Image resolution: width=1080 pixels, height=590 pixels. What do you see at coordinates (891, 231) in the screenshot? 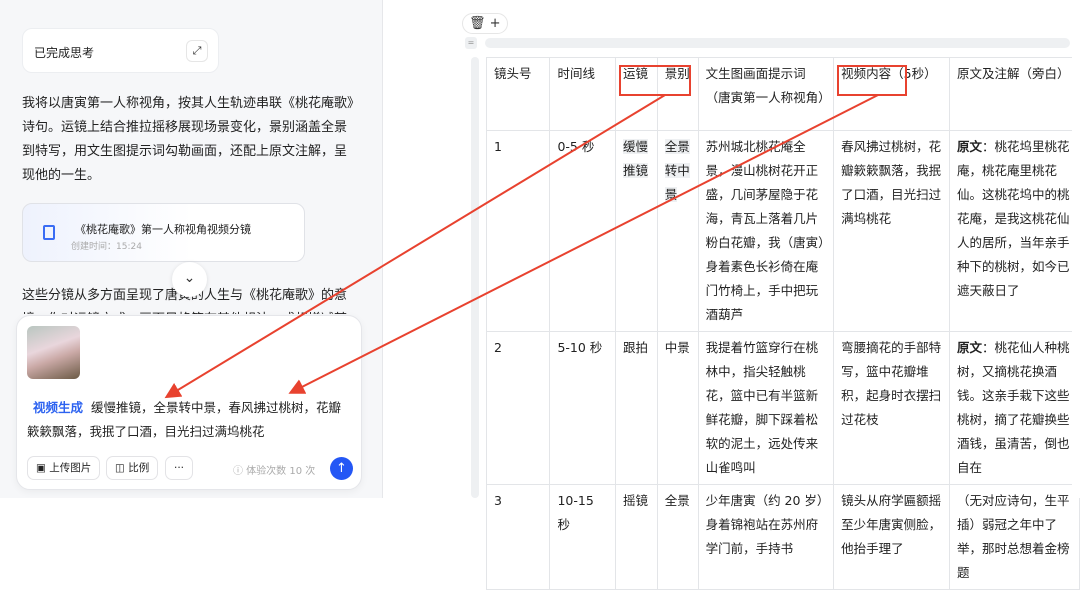
I see `cell-video: 春风拂过桃树，花瓣簌簌飘落，我抿了口酒，目光扫过满坞桃花` at bounding box center [891, 231].